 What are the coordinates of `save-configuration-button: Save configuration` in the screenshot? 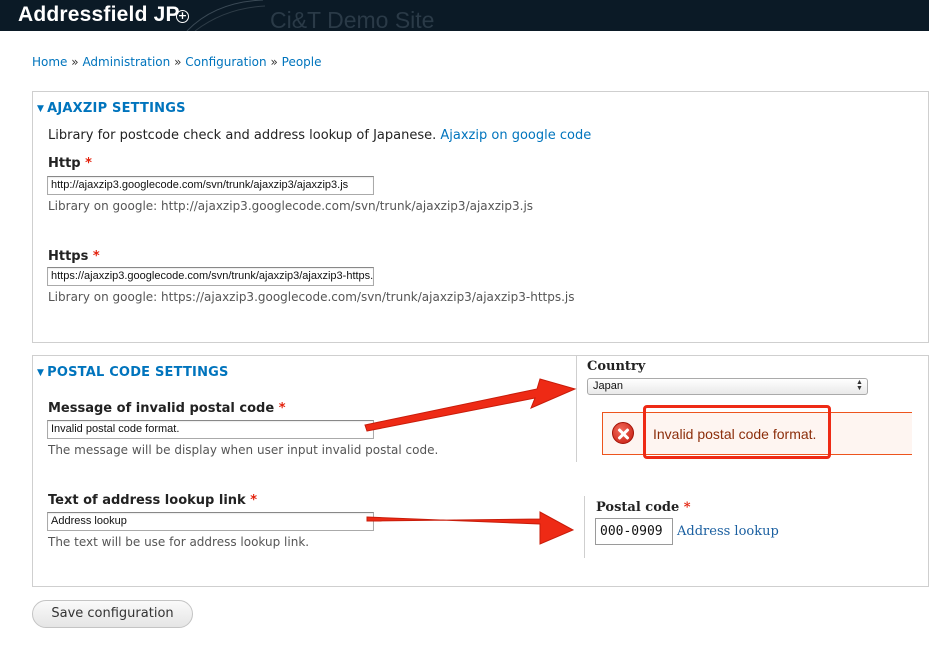 It's located at (112, 614).